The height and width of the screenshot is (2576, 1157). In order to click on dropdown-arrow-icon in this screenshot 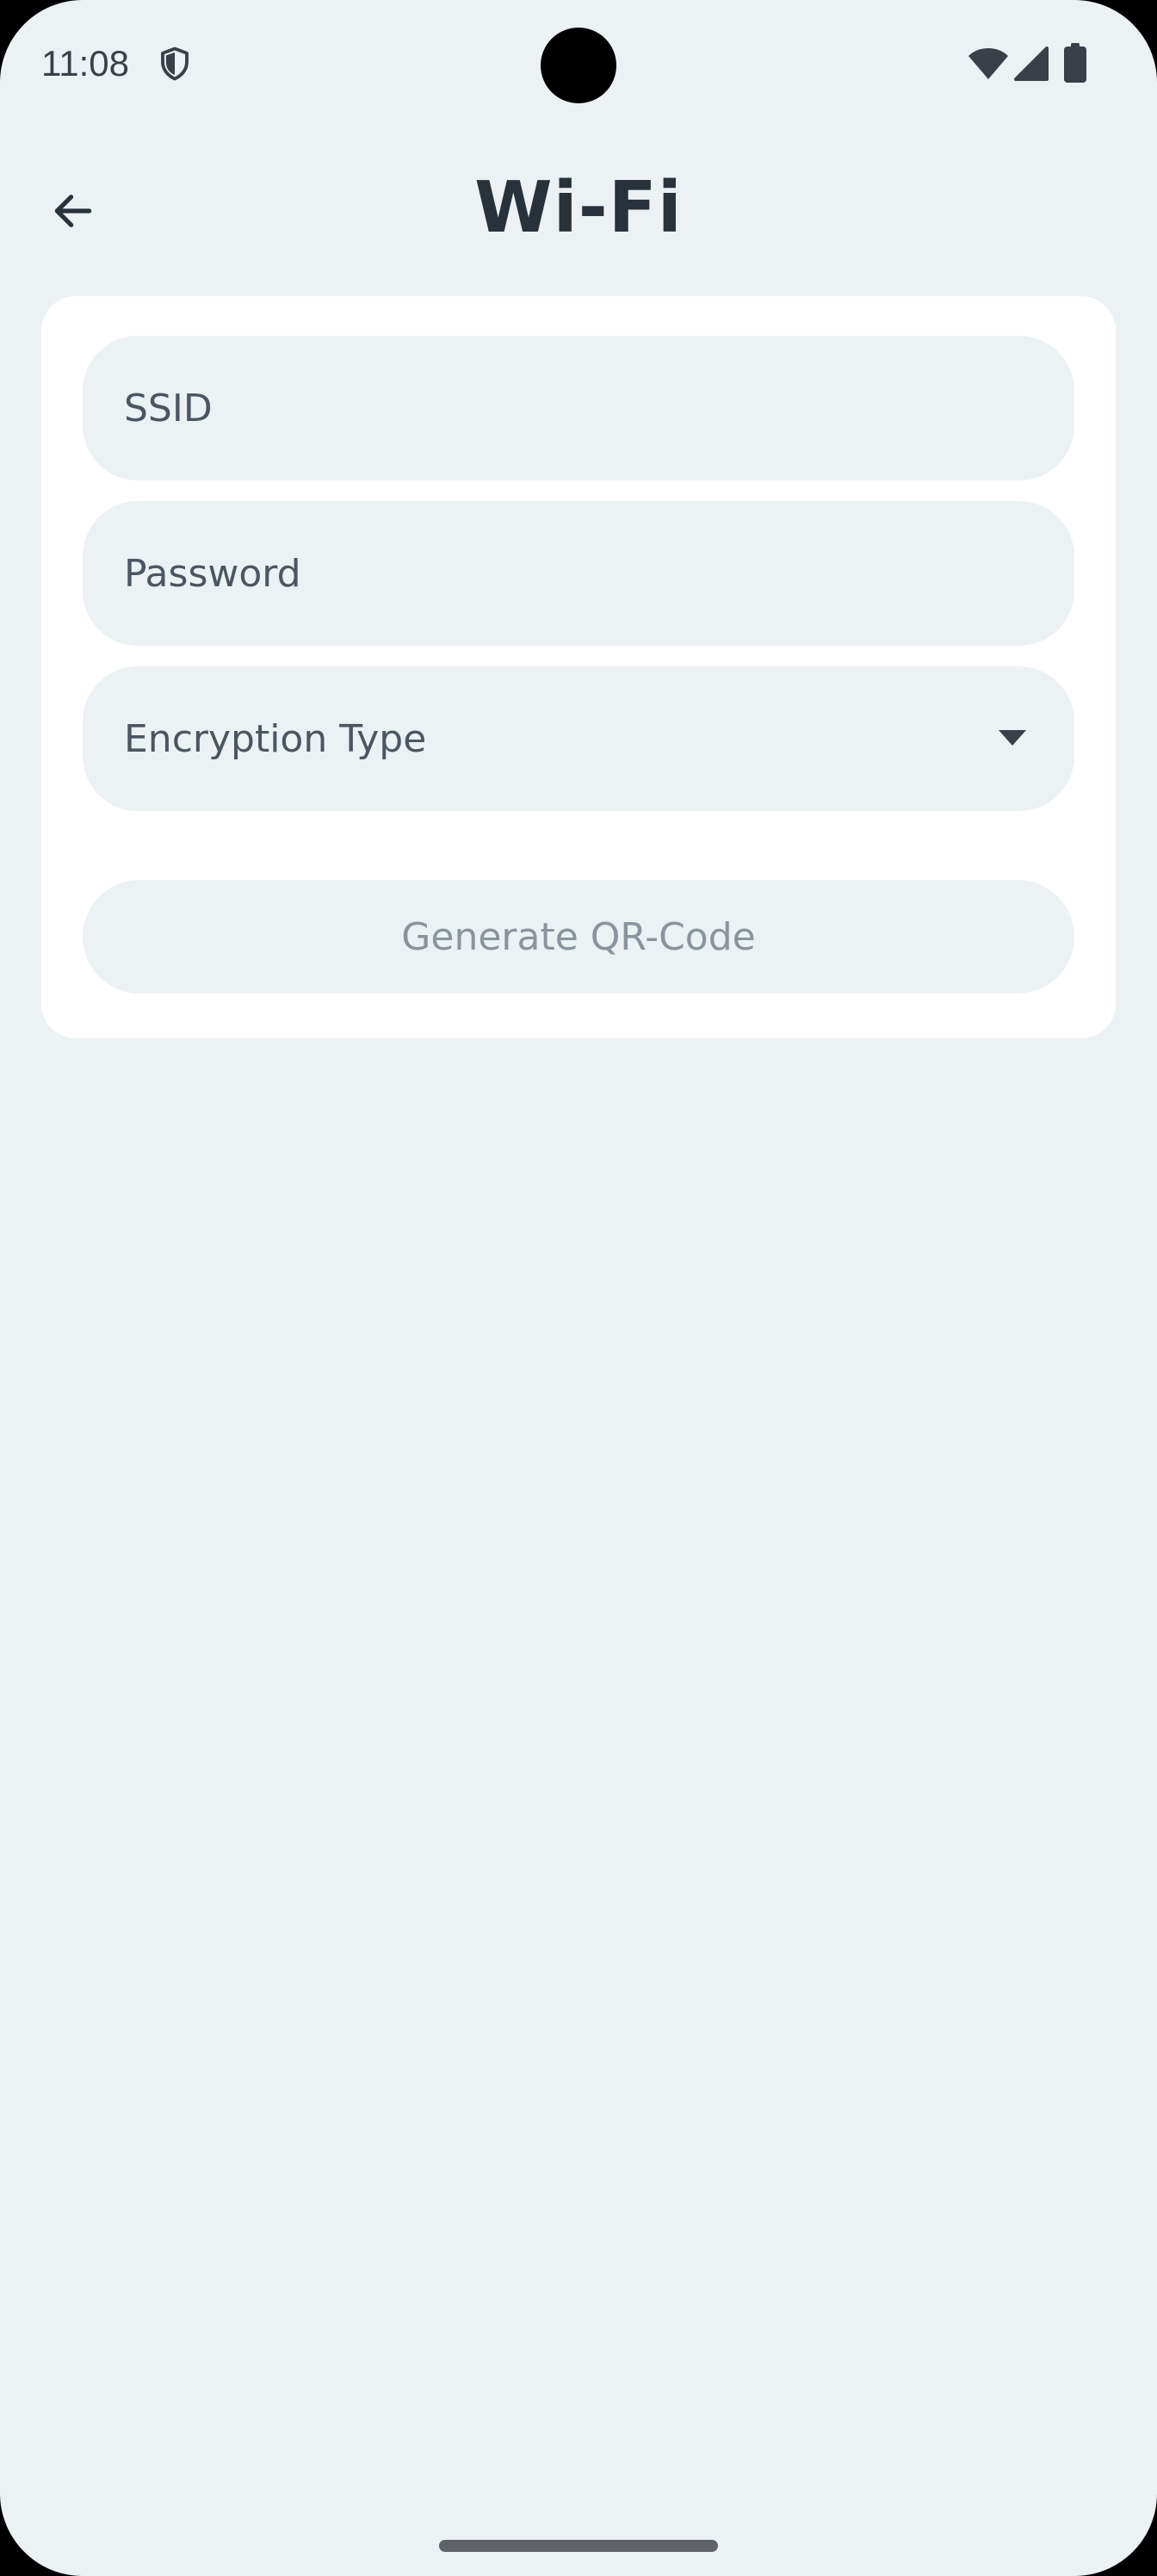, I will do `click(1013, 738)`.